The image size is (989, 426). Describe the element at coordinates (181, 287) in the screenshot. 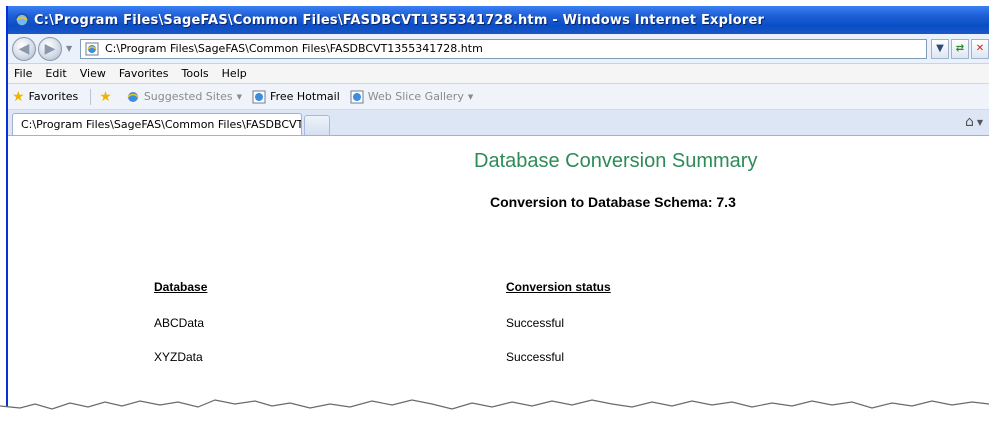

I see `column-header-database: Database` at that location.